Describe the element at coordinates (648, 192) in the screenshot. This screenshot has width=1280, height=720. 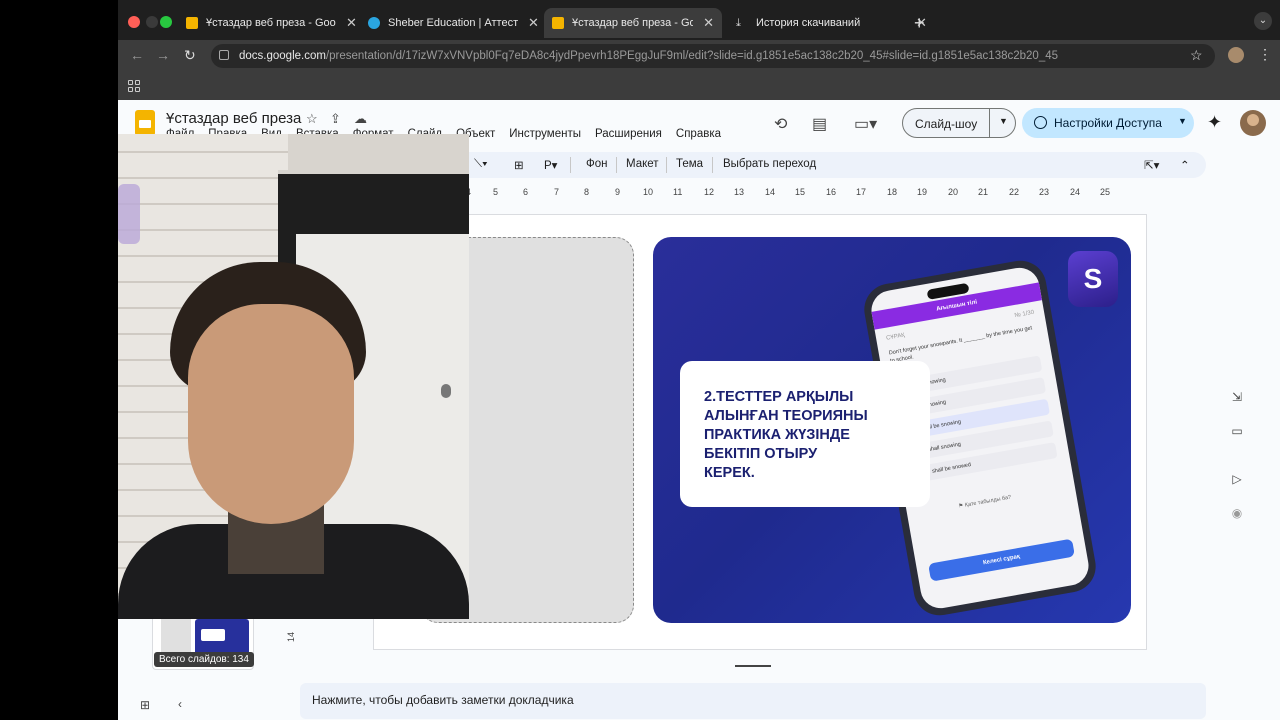
I see `ruler-tick: 10` at that location.